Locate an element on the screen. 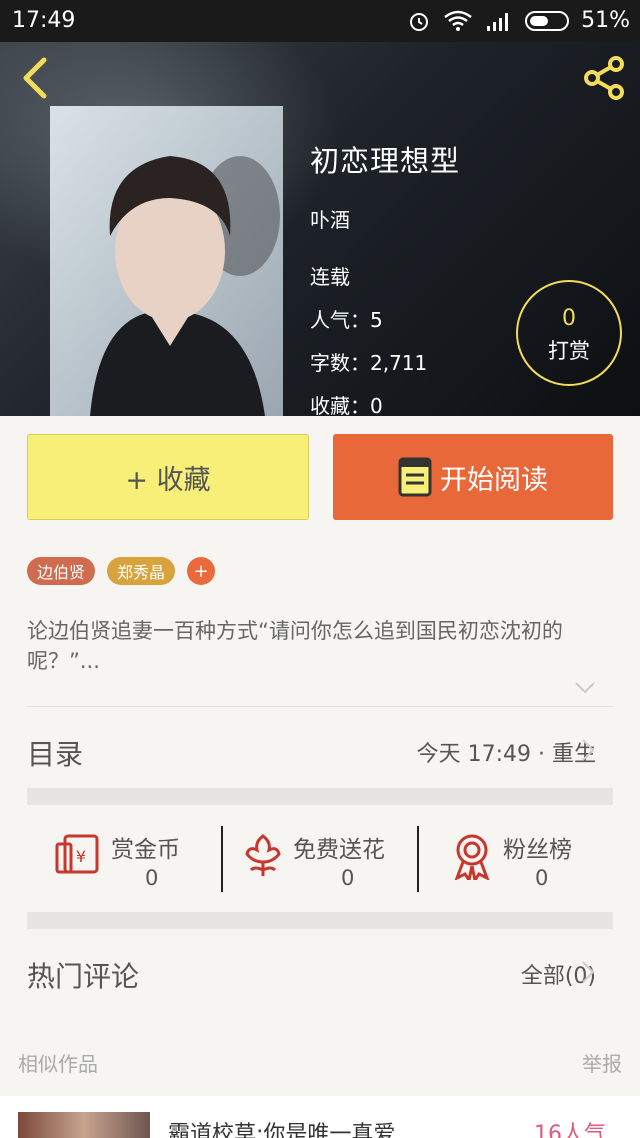 The width and height of the screenshot is (640, 1138). catalog-latest: 今天 17:49 · 重生 is located at coordinates (506, 752).